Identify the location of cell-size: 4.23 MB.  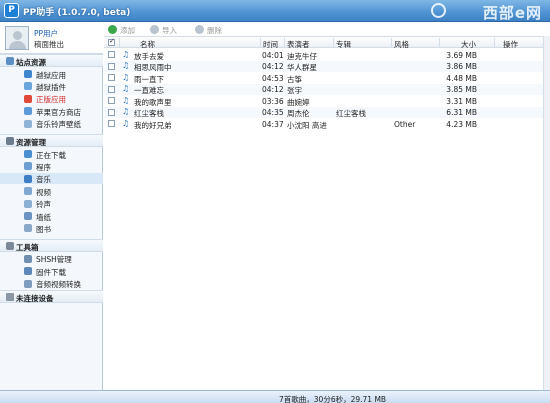
(461, 124).